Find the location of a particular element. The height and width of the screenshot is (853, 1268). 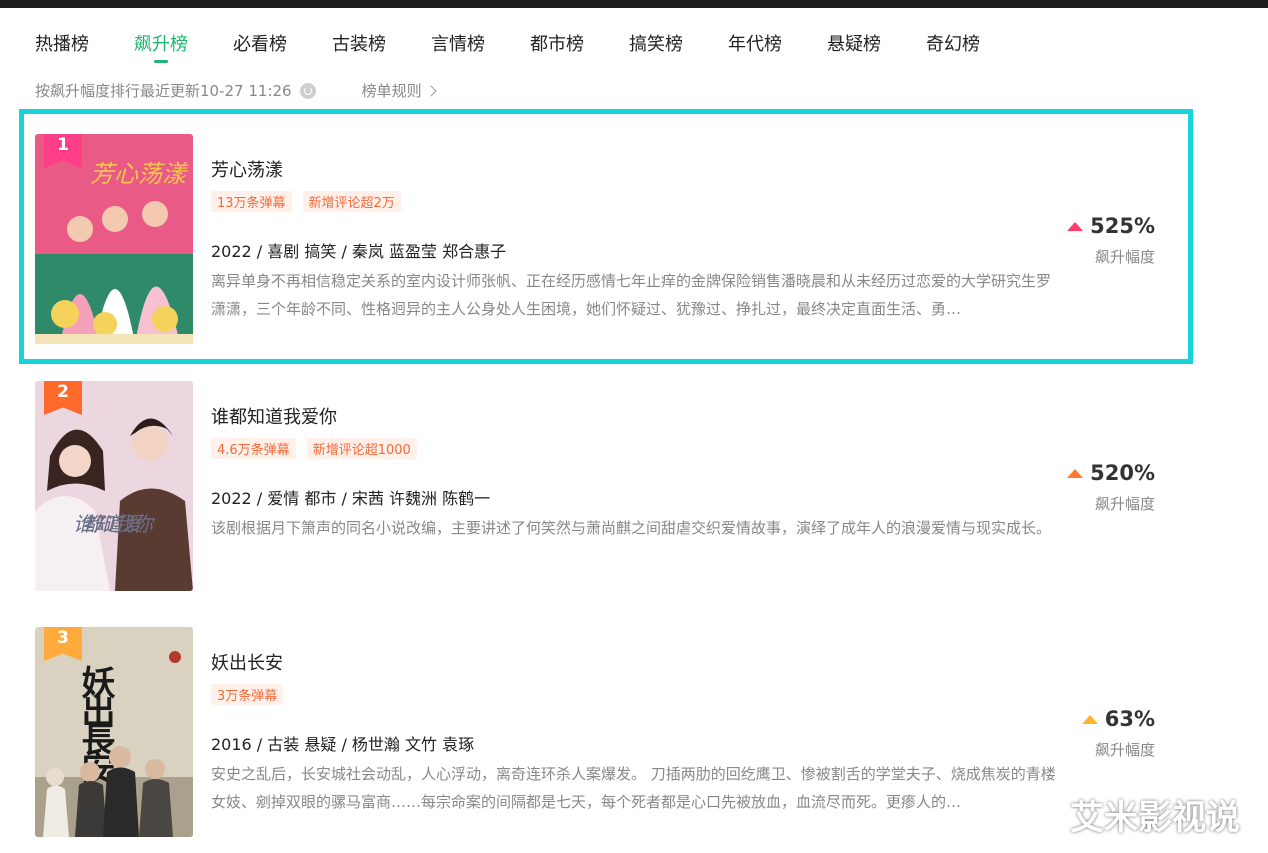

ranking-tabs: 热播榜 飙升榜 必看榜 古装榜 言情榜 都市榜 搞笑榜 年代榜 悬疑榜 奇幻榜 is located at coordinates (530, 47).